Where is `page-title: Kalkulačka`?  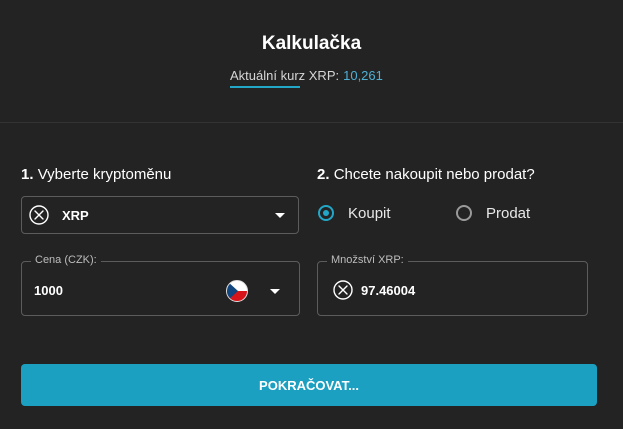 page-title: Kalkulačka is located at coordinates (311, 43).